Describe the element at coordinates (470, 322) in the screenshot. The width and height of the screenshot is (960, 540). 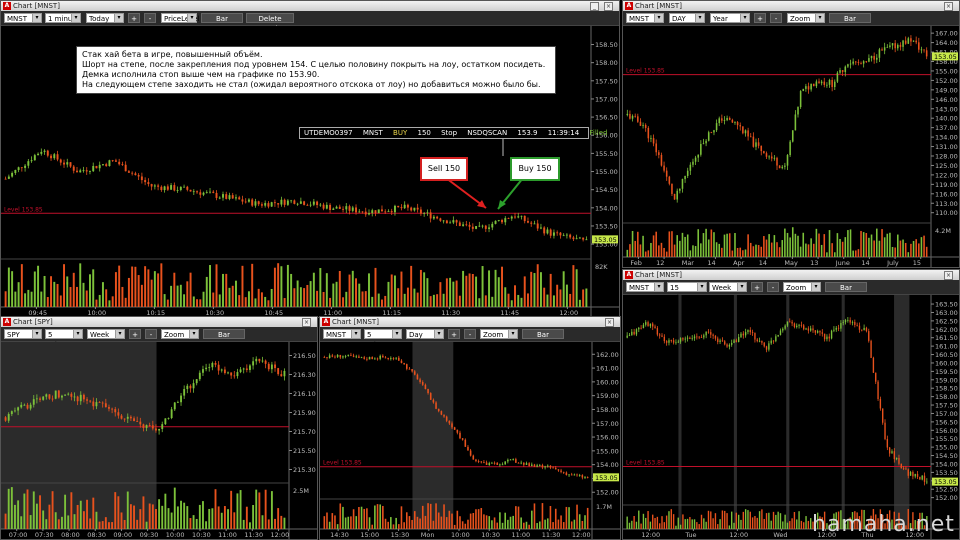
I see `mid-title-bar: A Chart [MNST] ×` at that location.